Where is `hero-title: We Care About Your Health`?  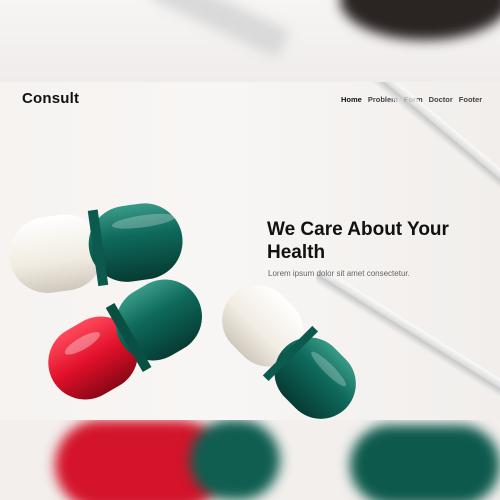 hero-title: We Care About Your Health is located at coordinates (358, 241).